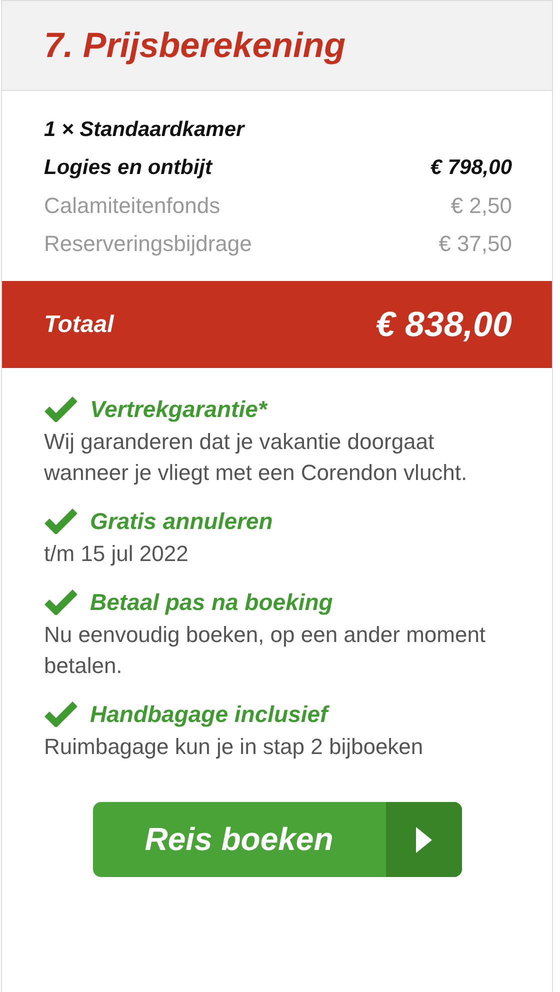 The height and width of the screenshot is (992, 560). Describe the element at coordinates (148, 244) in the screenshot. I see `price-label: Reserveringsbijdrage` at that location.